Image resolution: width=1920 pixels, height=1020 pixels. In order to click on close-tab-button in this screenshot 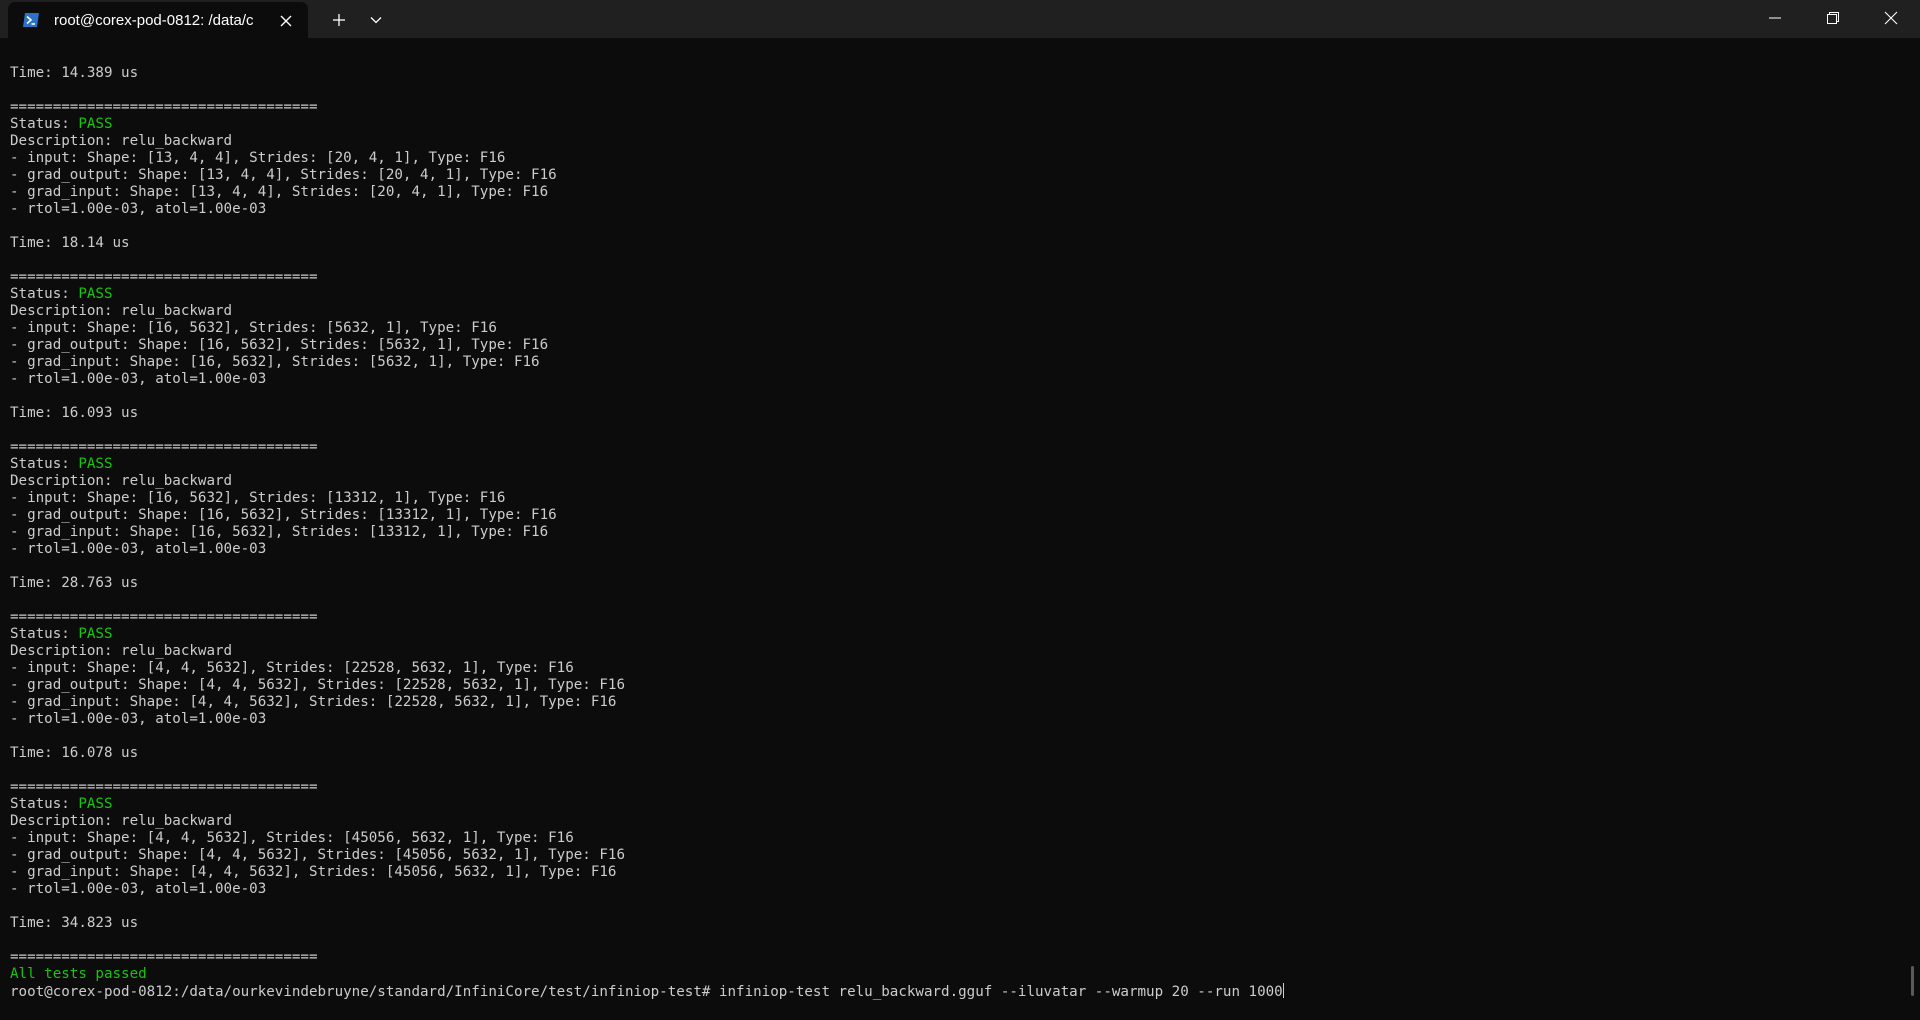, I will do `click(286, 21)`.